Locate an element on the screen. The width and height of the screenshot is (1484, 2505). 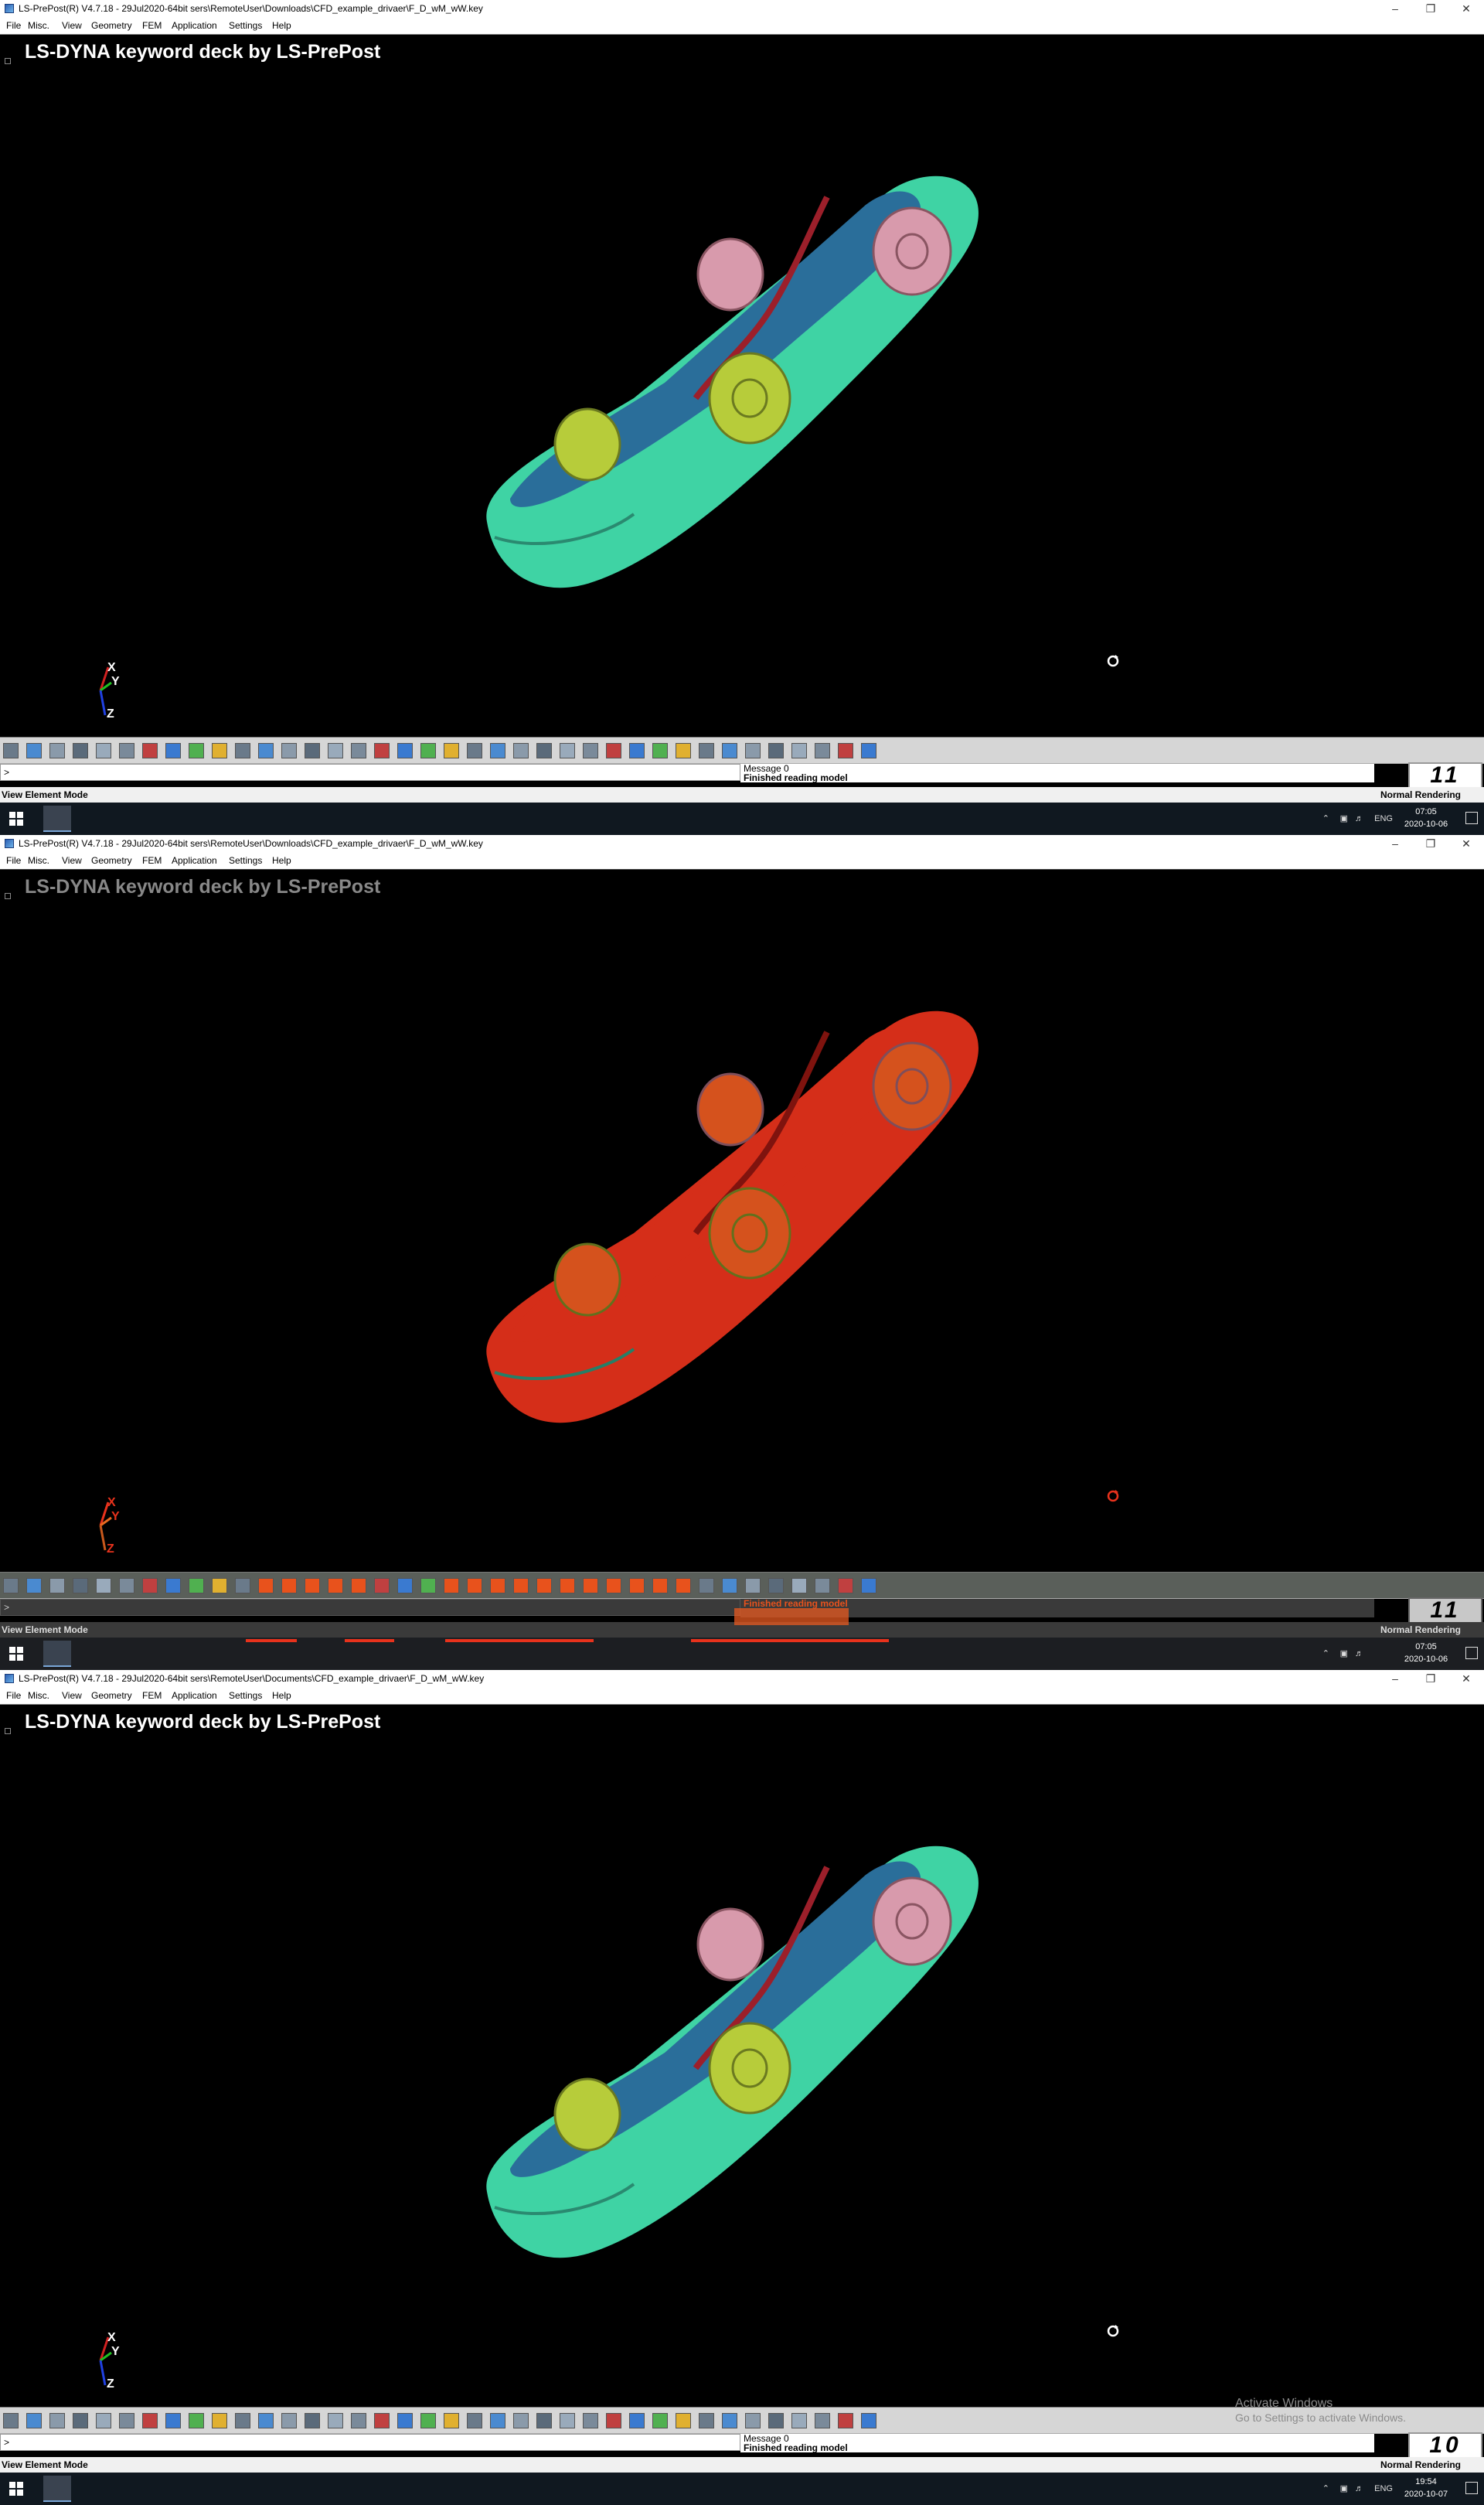
close-button: ✕ is located at coordinates (1466, 1678).